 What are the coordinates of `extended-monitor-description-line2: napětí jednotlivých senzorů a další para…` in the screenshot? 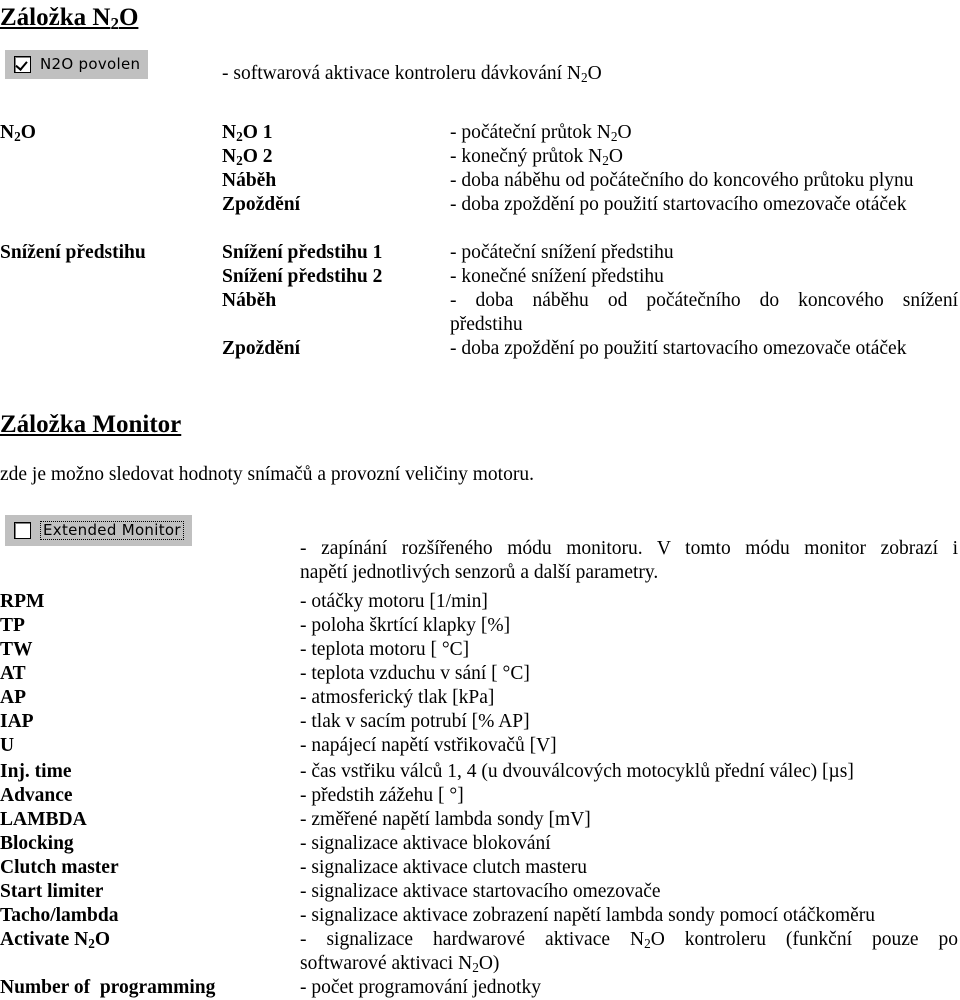 It's located at (479, 572).